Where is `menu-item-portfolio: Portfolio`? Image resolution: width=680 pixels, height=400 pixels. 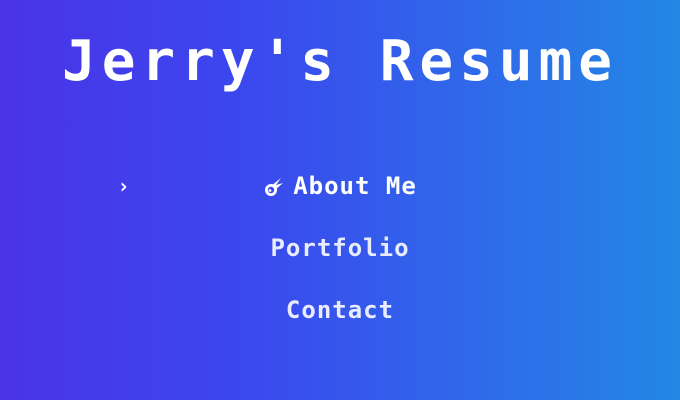 menu-item-portfolio: Portfolio is located at coordinates (340, 248).